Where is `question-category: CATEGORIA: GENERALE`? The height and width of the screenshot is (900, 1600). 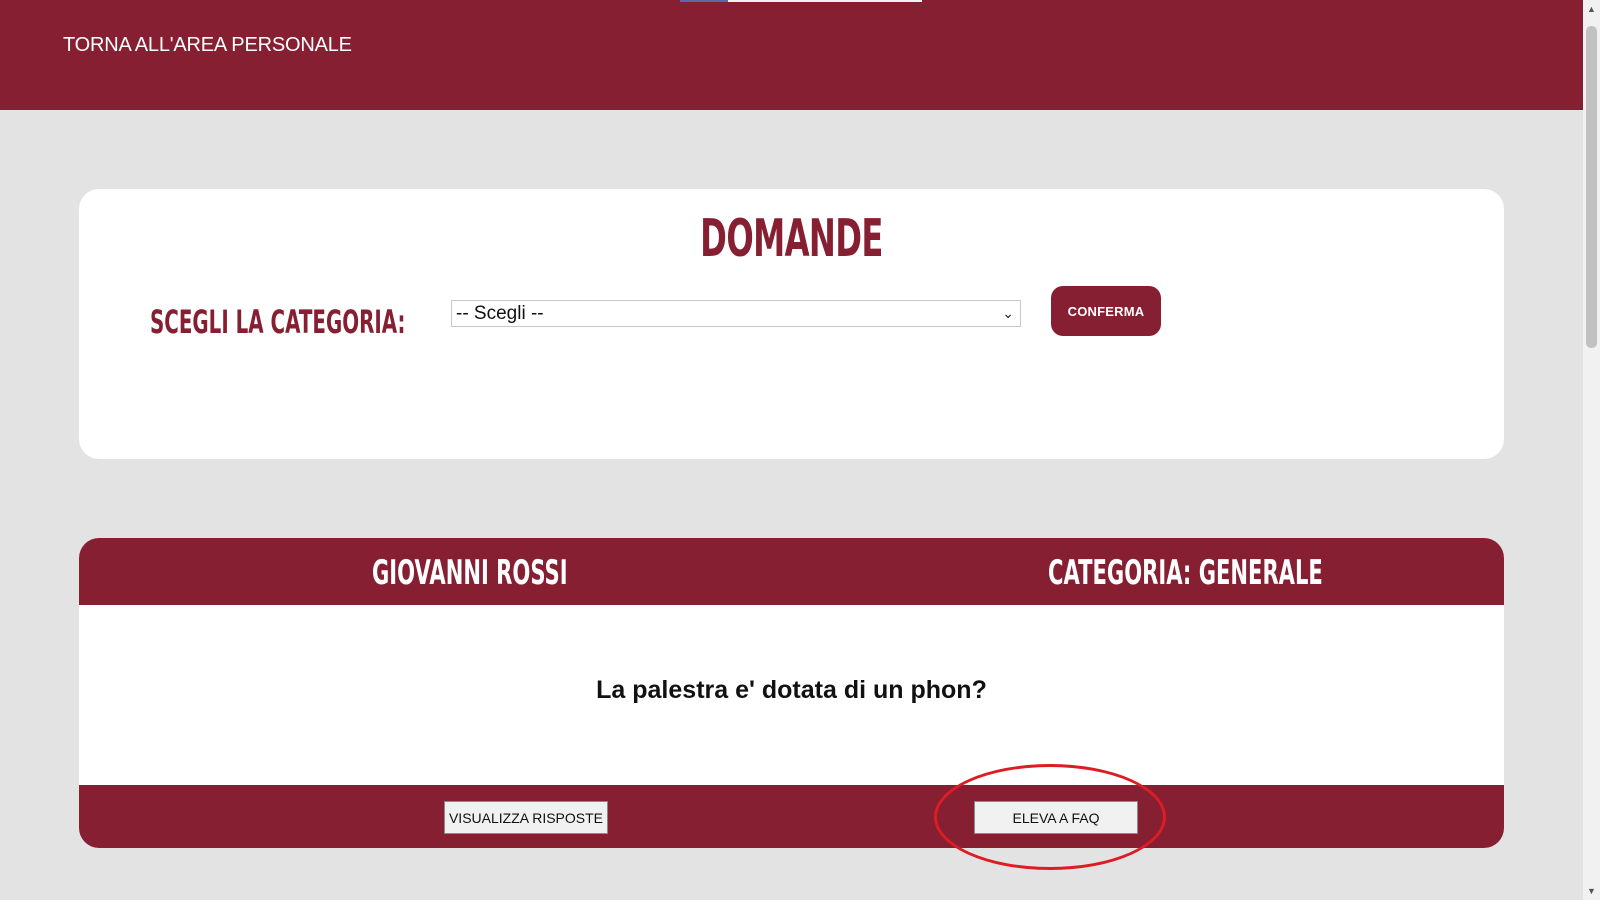 question-category: CATEGORIA: GENERALE is located at coordinates (1185, 573).